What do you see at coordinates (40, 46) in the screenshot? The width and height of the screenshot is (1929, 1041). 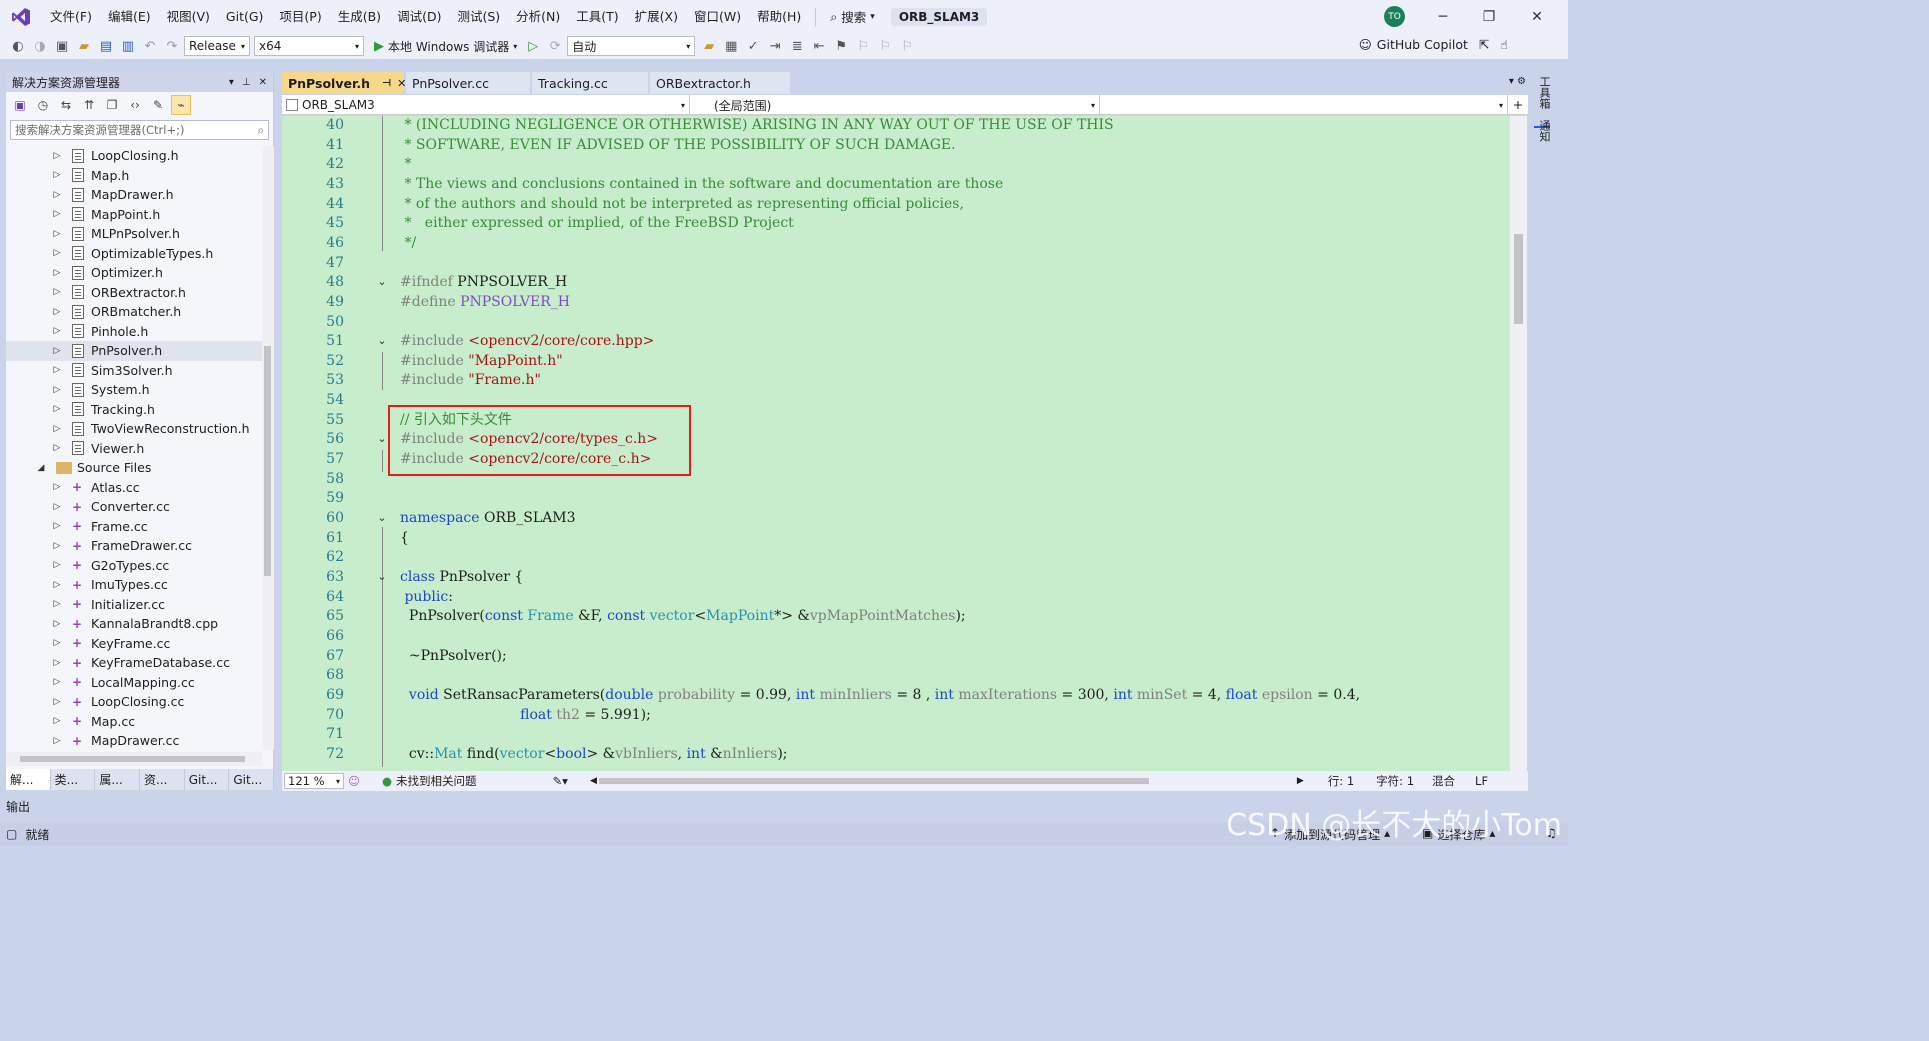 I see `forward-icon: ◑` at bounding box center [40, 46].